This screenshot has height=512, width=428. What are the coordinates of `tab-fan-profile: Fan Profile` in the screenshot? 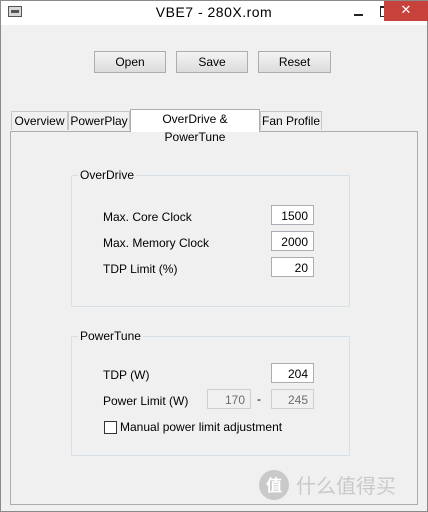 It's located at (291, 120).